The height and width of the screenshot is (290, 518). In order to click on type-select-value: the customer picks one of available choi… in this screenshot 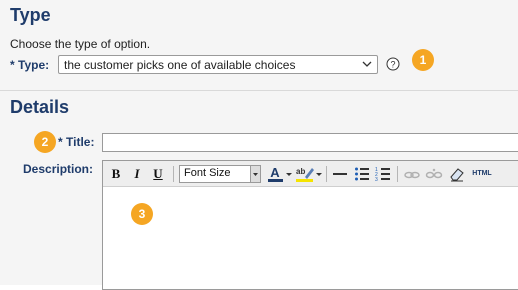, I will do `click(180, 65)`.